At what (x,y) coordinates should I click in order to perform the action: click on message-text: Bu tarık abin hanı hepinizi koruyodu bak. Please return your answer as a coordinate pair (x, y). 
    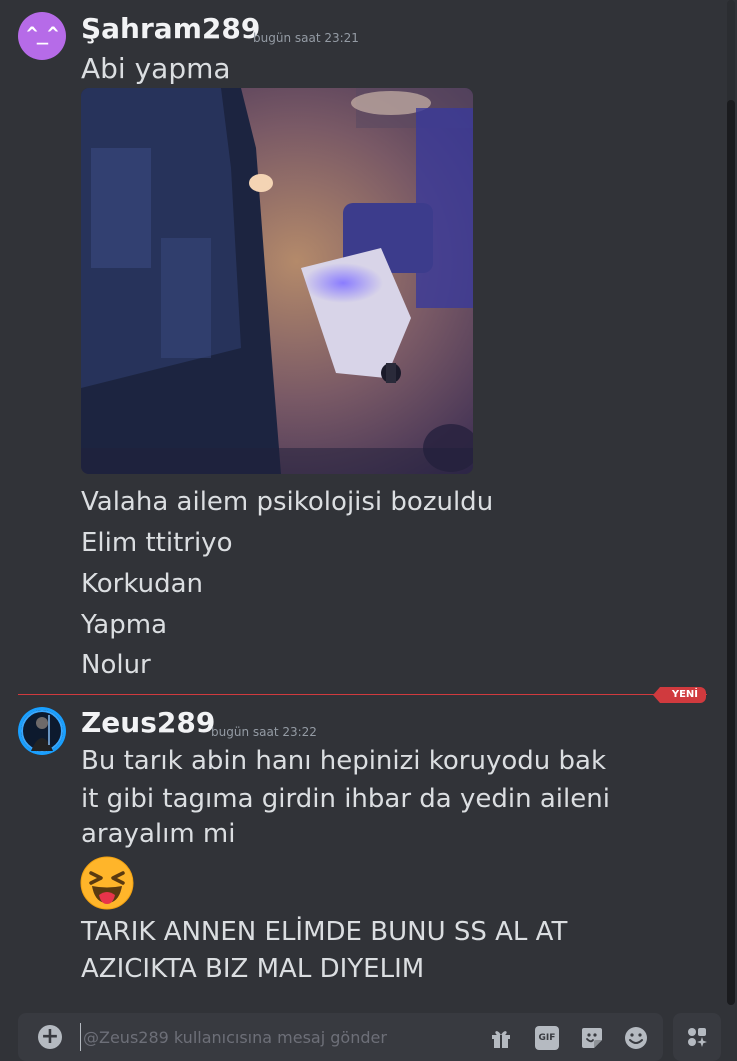
    Looking at the image, I should click on (344, 761).